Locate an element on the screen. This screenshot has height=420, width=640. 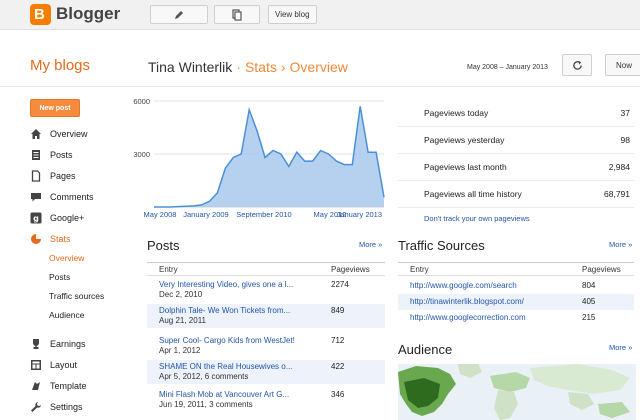
sidebar-item-label: Overview is located at coordinates (69, 134).